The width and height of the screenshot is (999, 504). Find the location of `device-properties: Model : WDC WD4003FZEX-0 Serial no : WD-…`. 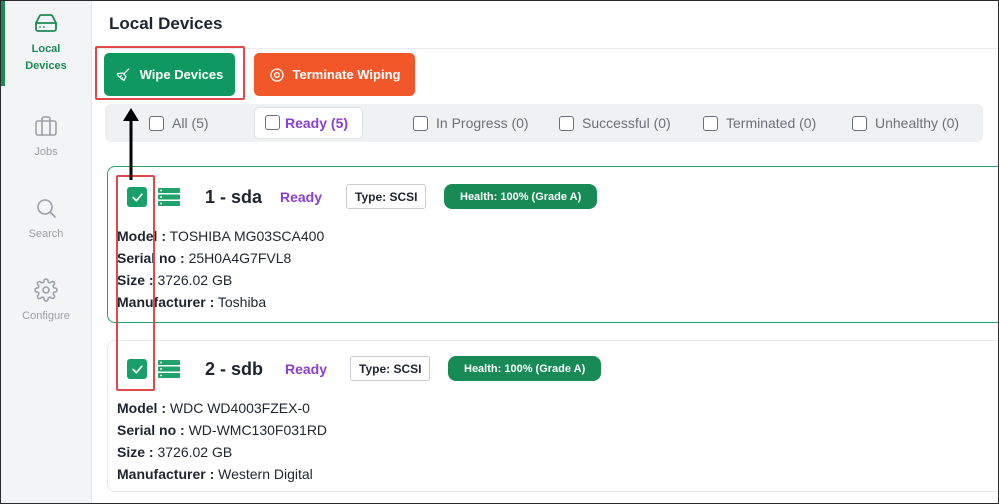

device-properties: Model : WDC WD4003FZEX-0 Serial no : WD-… is located at coordinates (222, 441).